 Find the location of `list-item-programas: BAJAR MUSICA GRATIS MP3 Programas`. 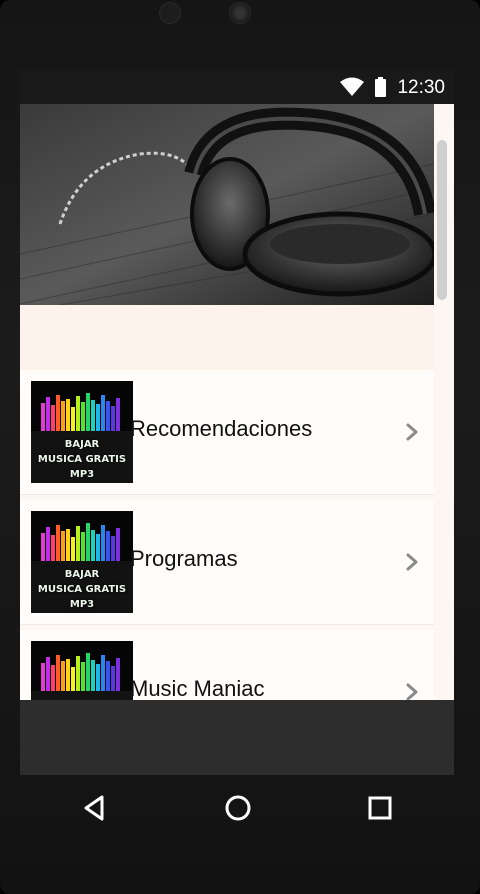

list-item-programas: BAJAR MUSICA GRATIS MP3 Programas is located at coordinates (227, 562).